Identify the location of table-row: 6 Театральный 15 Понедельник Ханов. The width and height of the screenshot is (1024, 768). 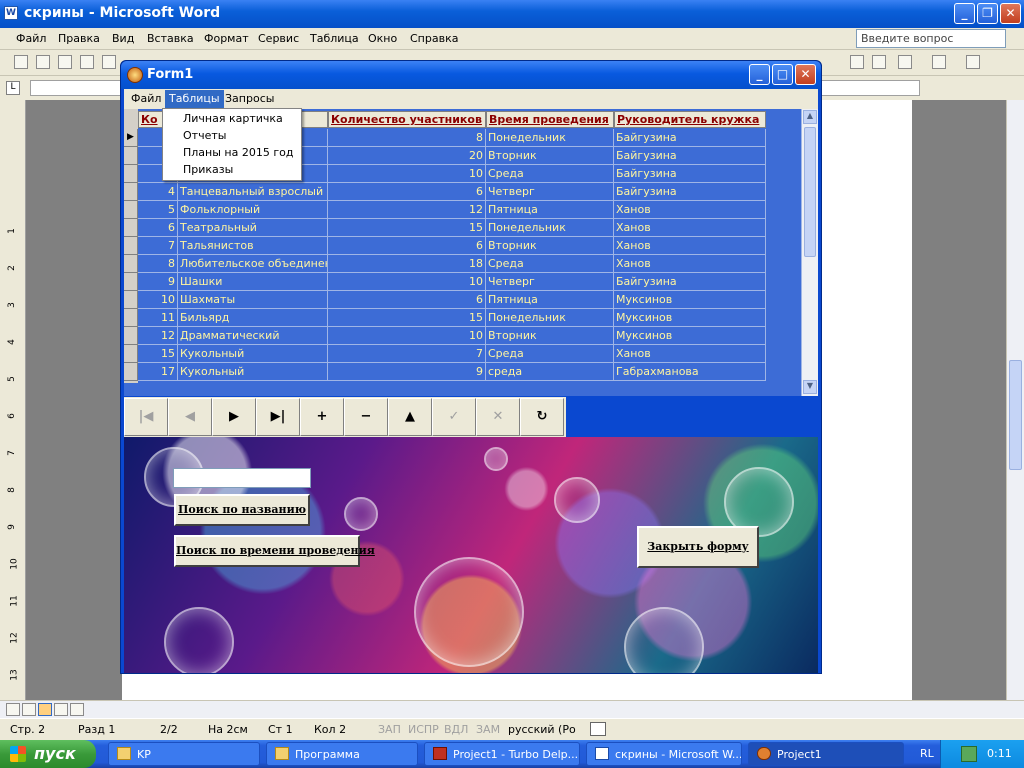
(452, 228).